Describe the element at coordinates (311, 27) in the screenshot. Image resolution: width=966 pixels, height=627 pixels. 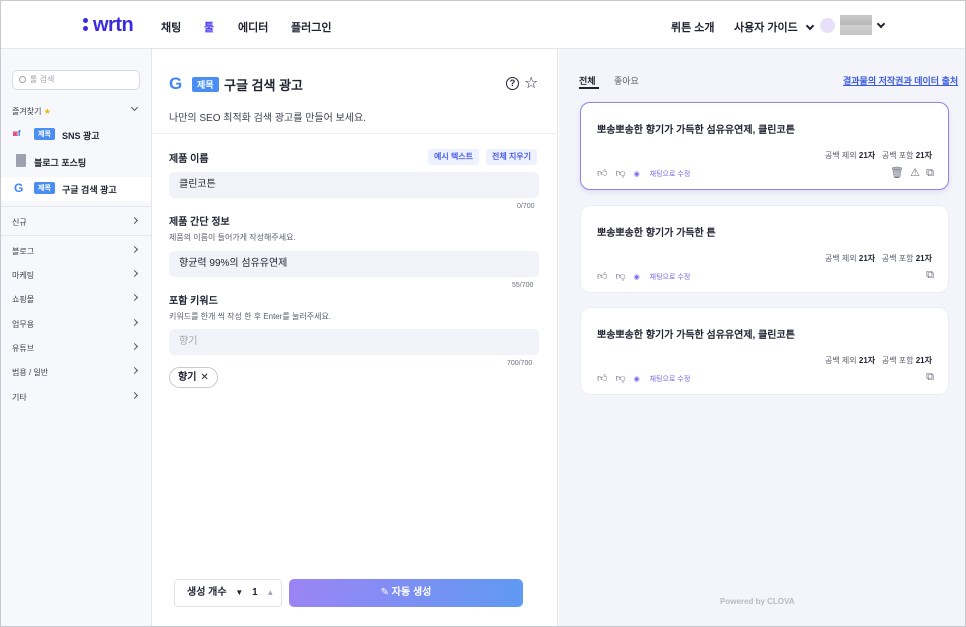
I see `nav-plugin: 플러그인` at that location.